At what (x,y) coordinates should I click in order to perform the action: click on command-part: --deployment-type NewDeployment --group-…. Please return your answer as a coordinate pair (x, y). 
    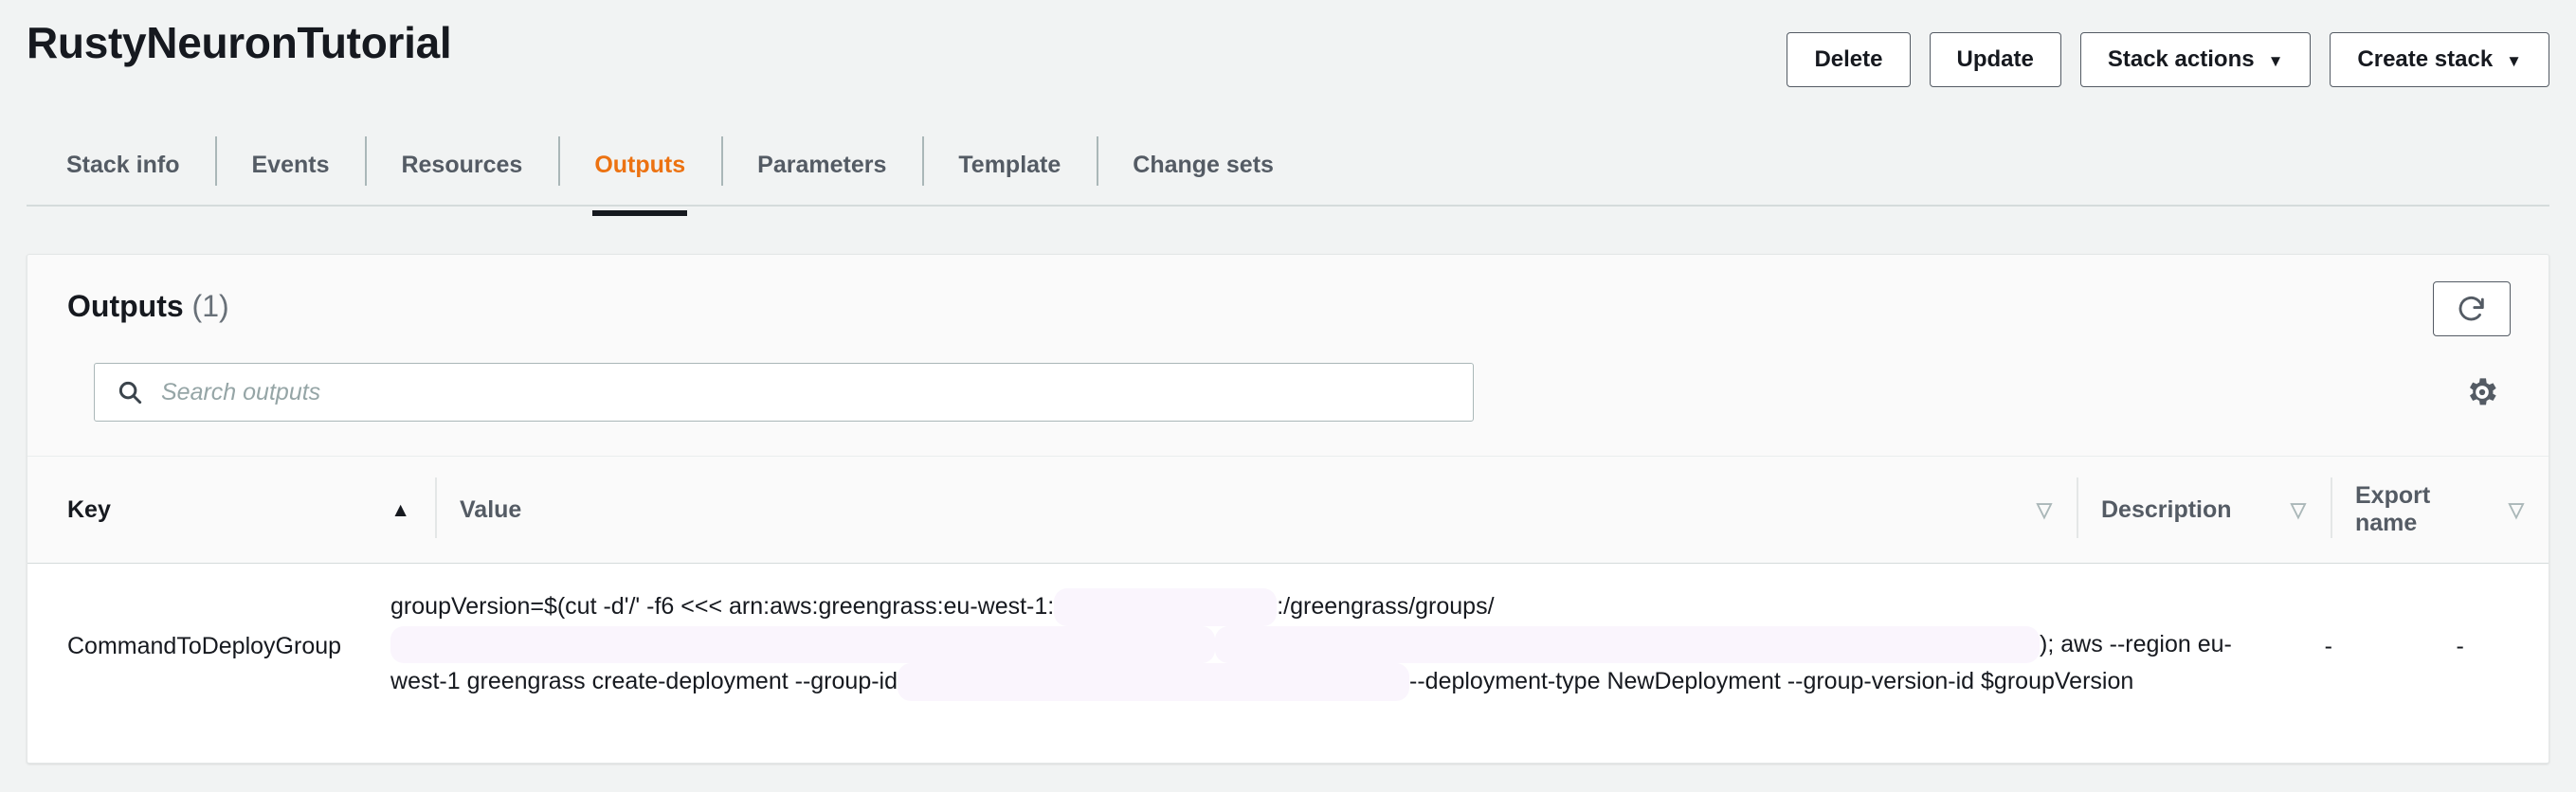
    Looking at the image, I should click on (1771, 681).